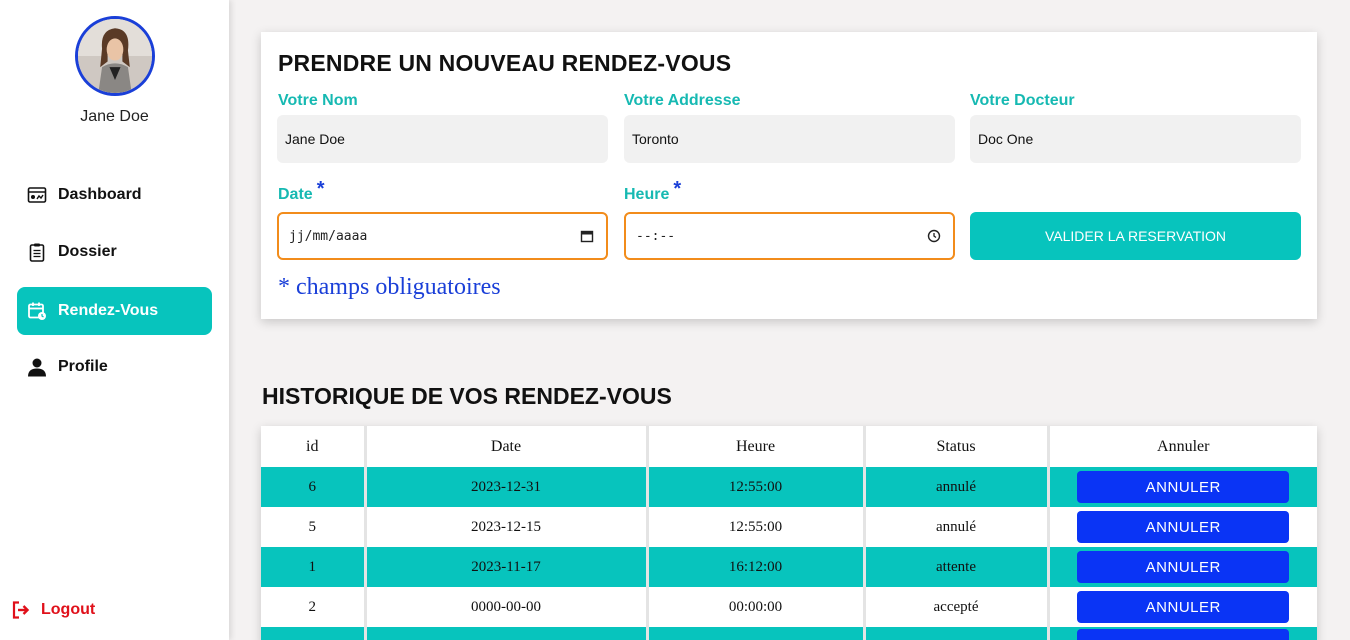  What do you see at coordinates (505, 487) in the screenshot?
I see `cell-date: 2023-12-31` at bounding box center [505, 487].